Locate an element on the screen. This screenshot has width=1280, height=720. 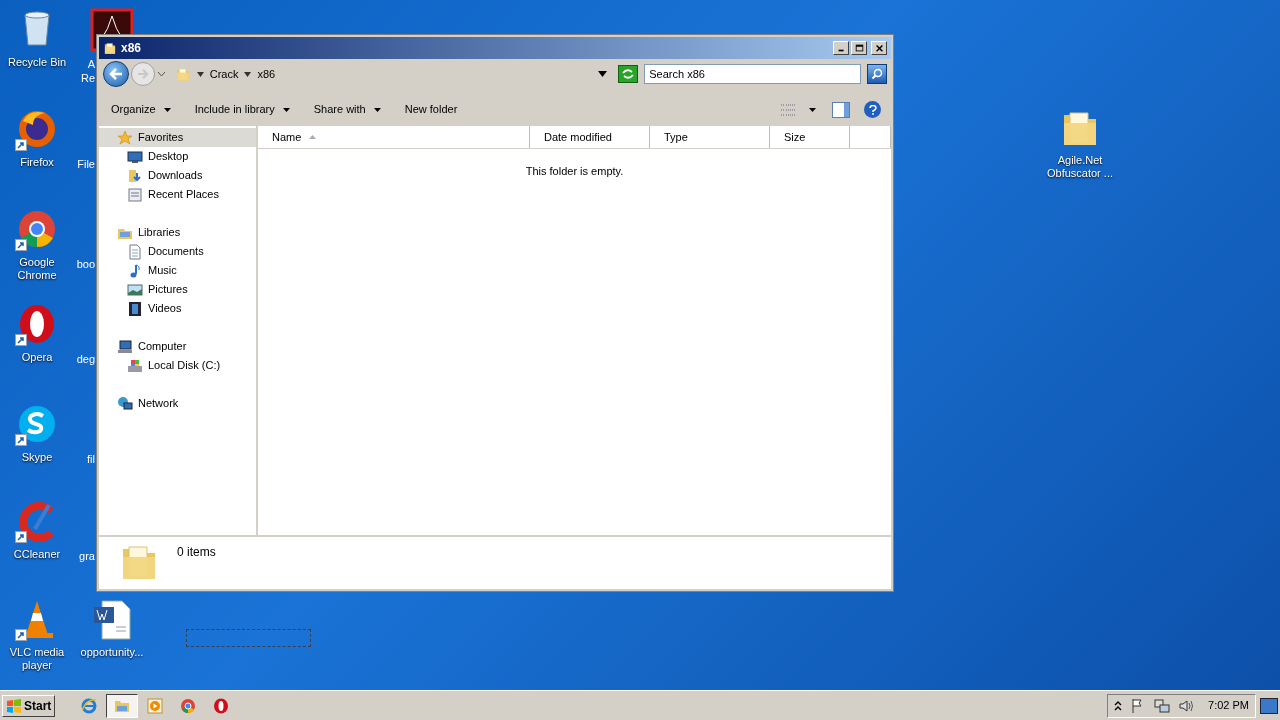
back-button is located at coordinates (116, 74).